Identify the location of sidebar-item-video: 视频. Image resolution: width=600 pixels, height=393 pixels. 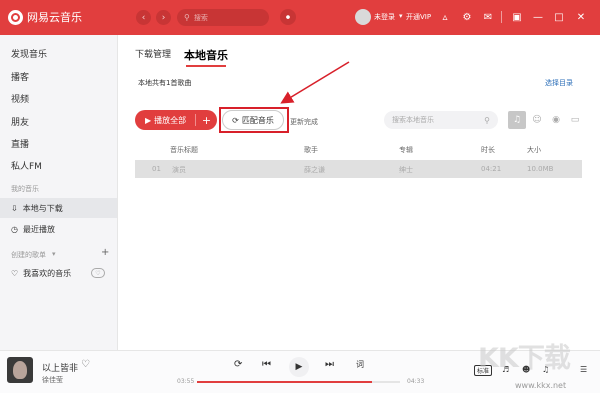
(20, 98).